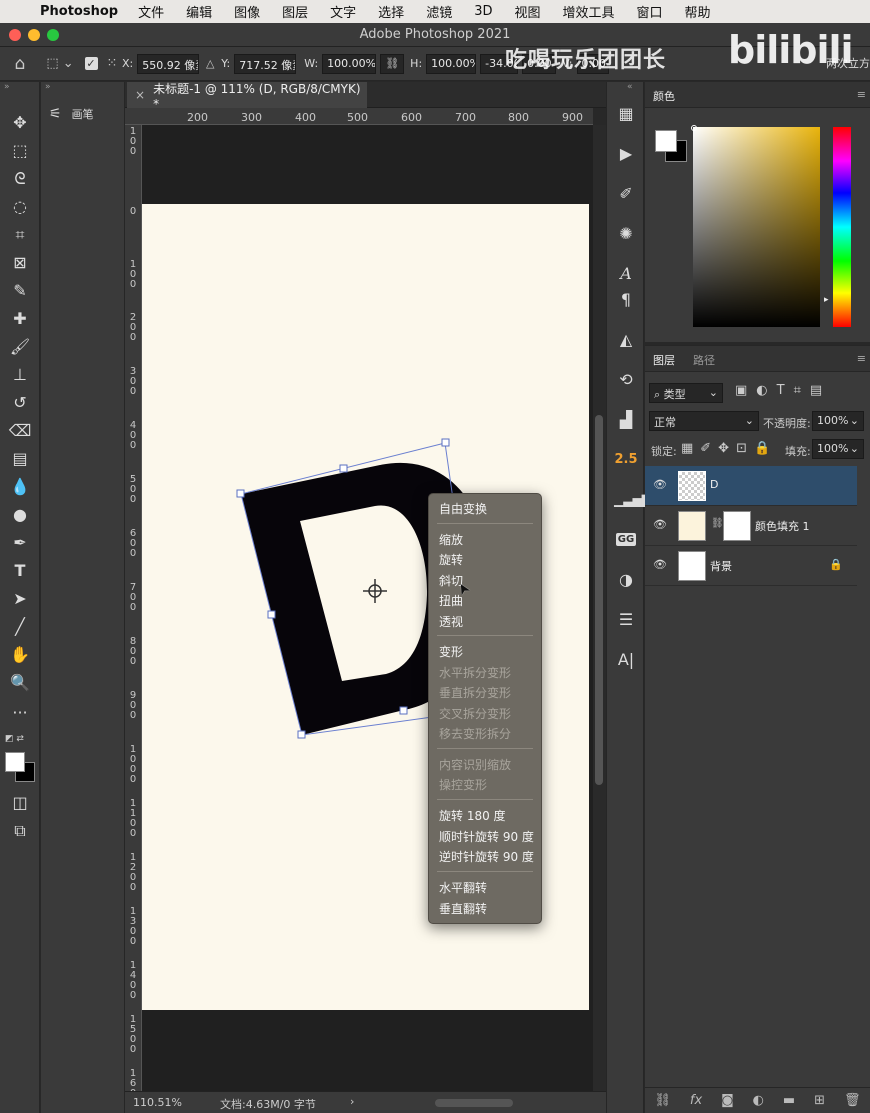  What do you see at coordinates (451, 63) in the screenshot?
I see `h-field: 100.00%` at bounding box center [451, 63].